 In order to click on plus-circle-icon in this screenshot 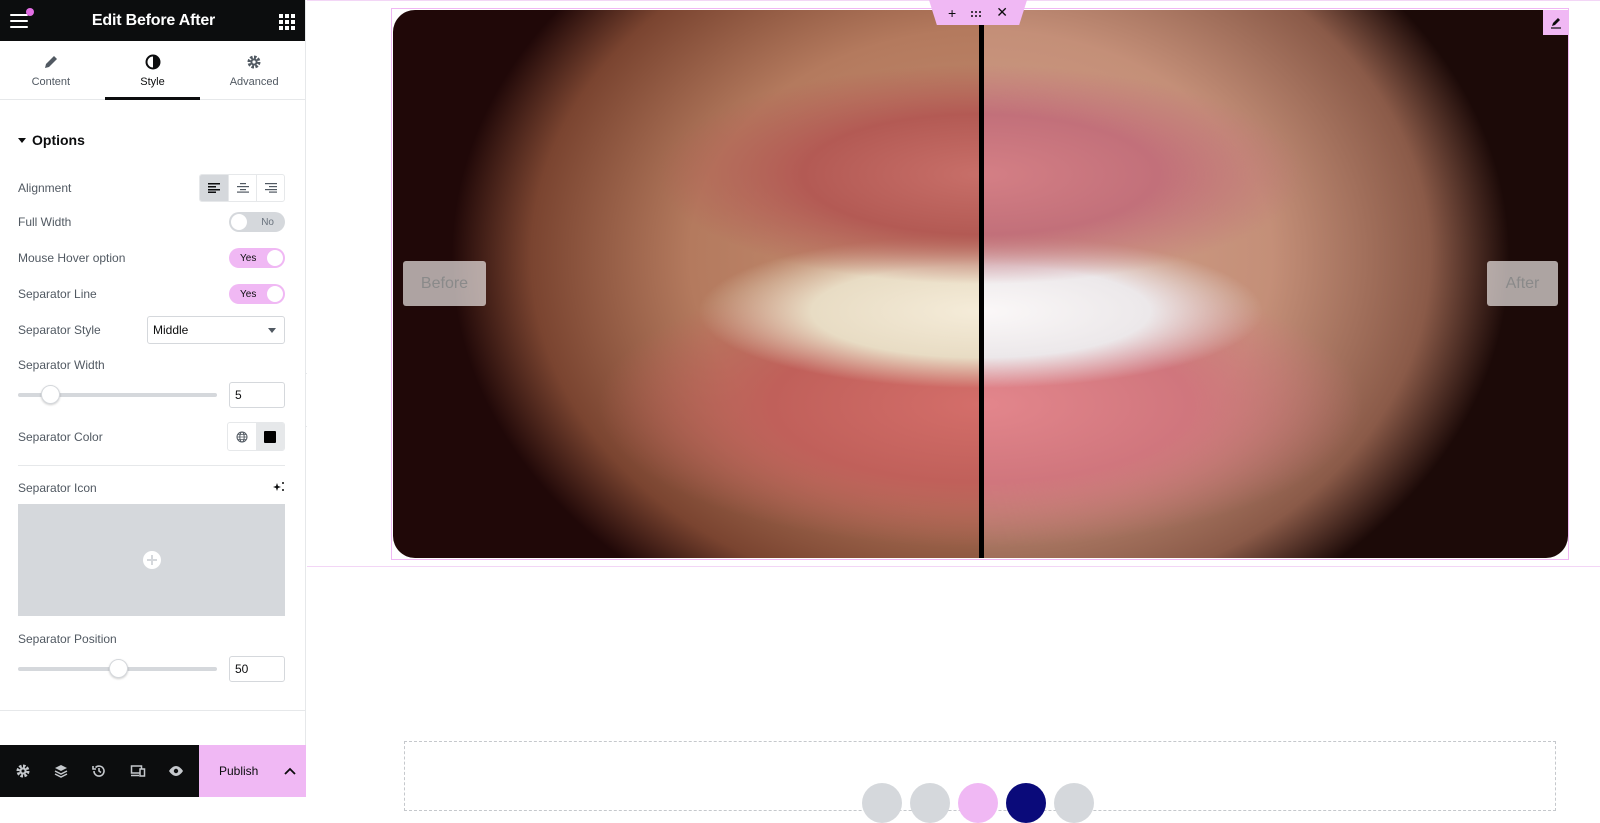, I will do `click(152, 560)`.